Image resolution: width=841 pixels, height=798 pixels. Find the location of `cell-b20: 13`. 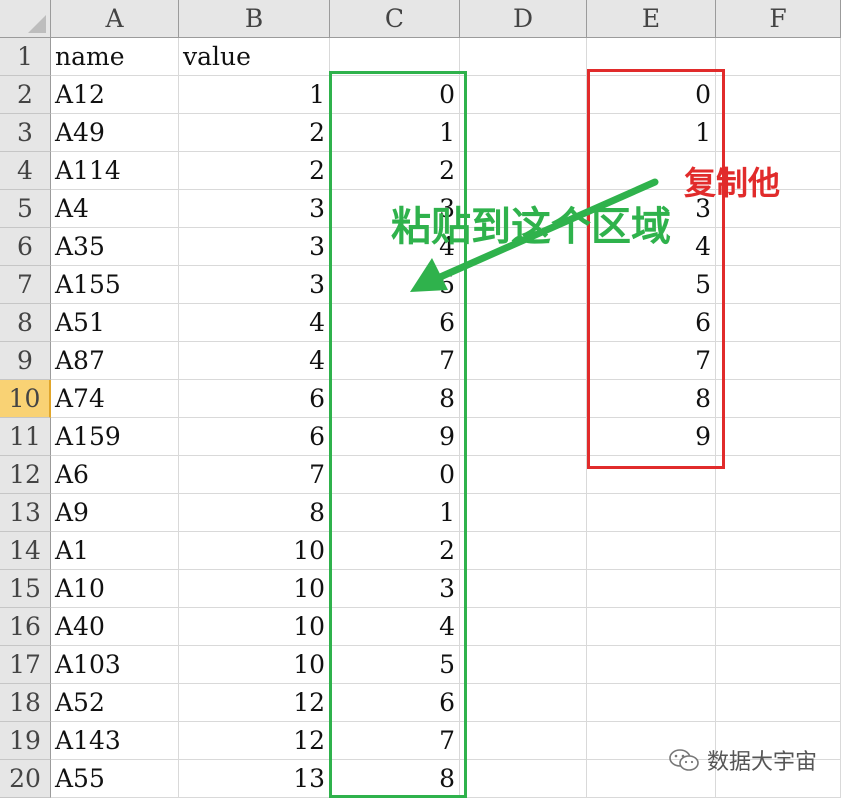

cell-b20: 13 is located at coordinates (254, 779).